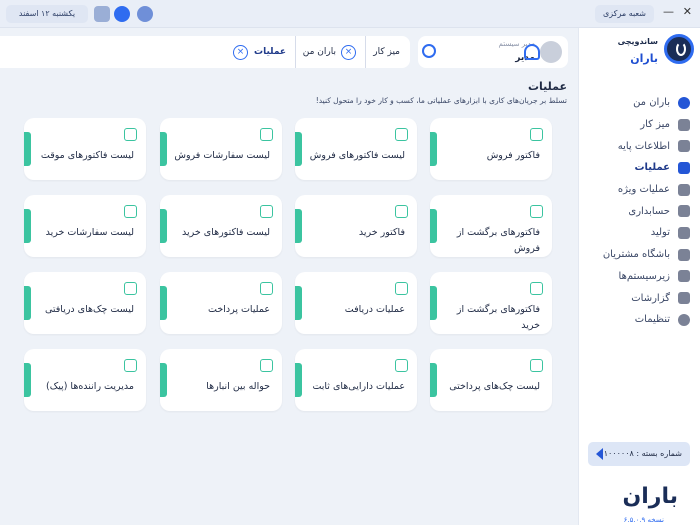  I want to click on card-label: فاکتور فروش, so click(513, 155).